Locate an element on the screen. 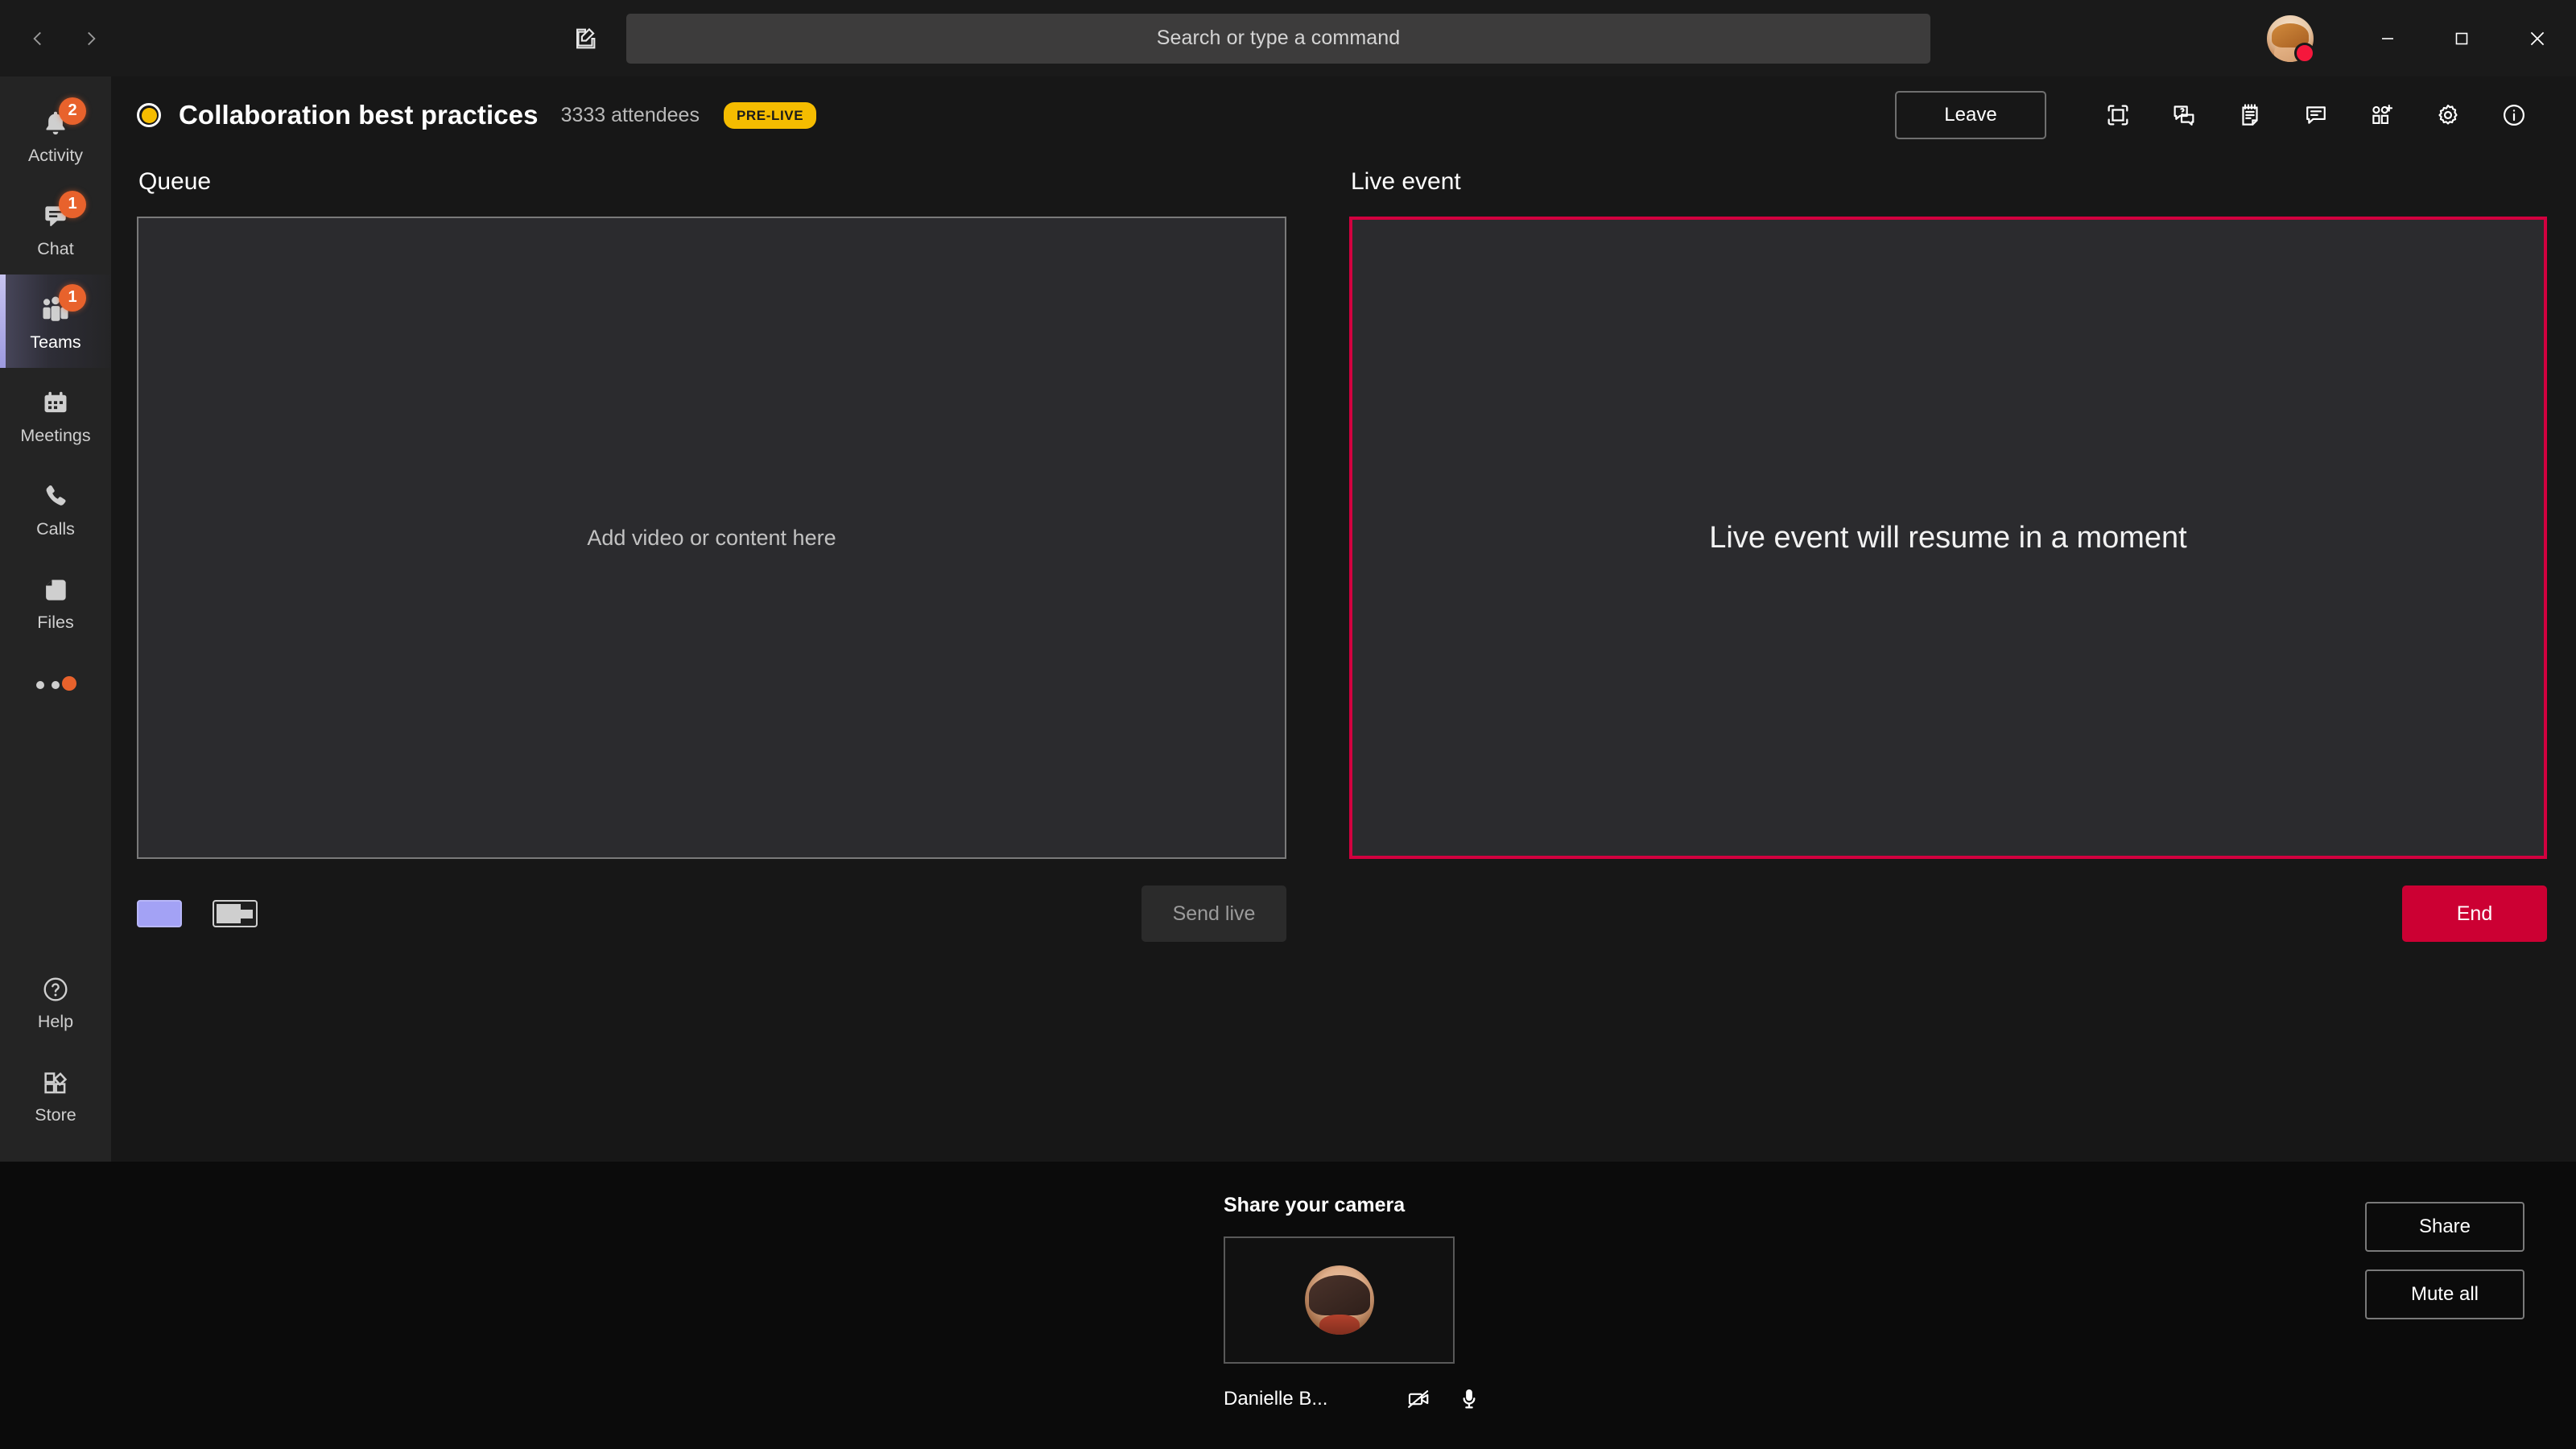 The width and height of the screenshot is (2576, 1449). layout-single-icon is located at coordinates (159, 913).